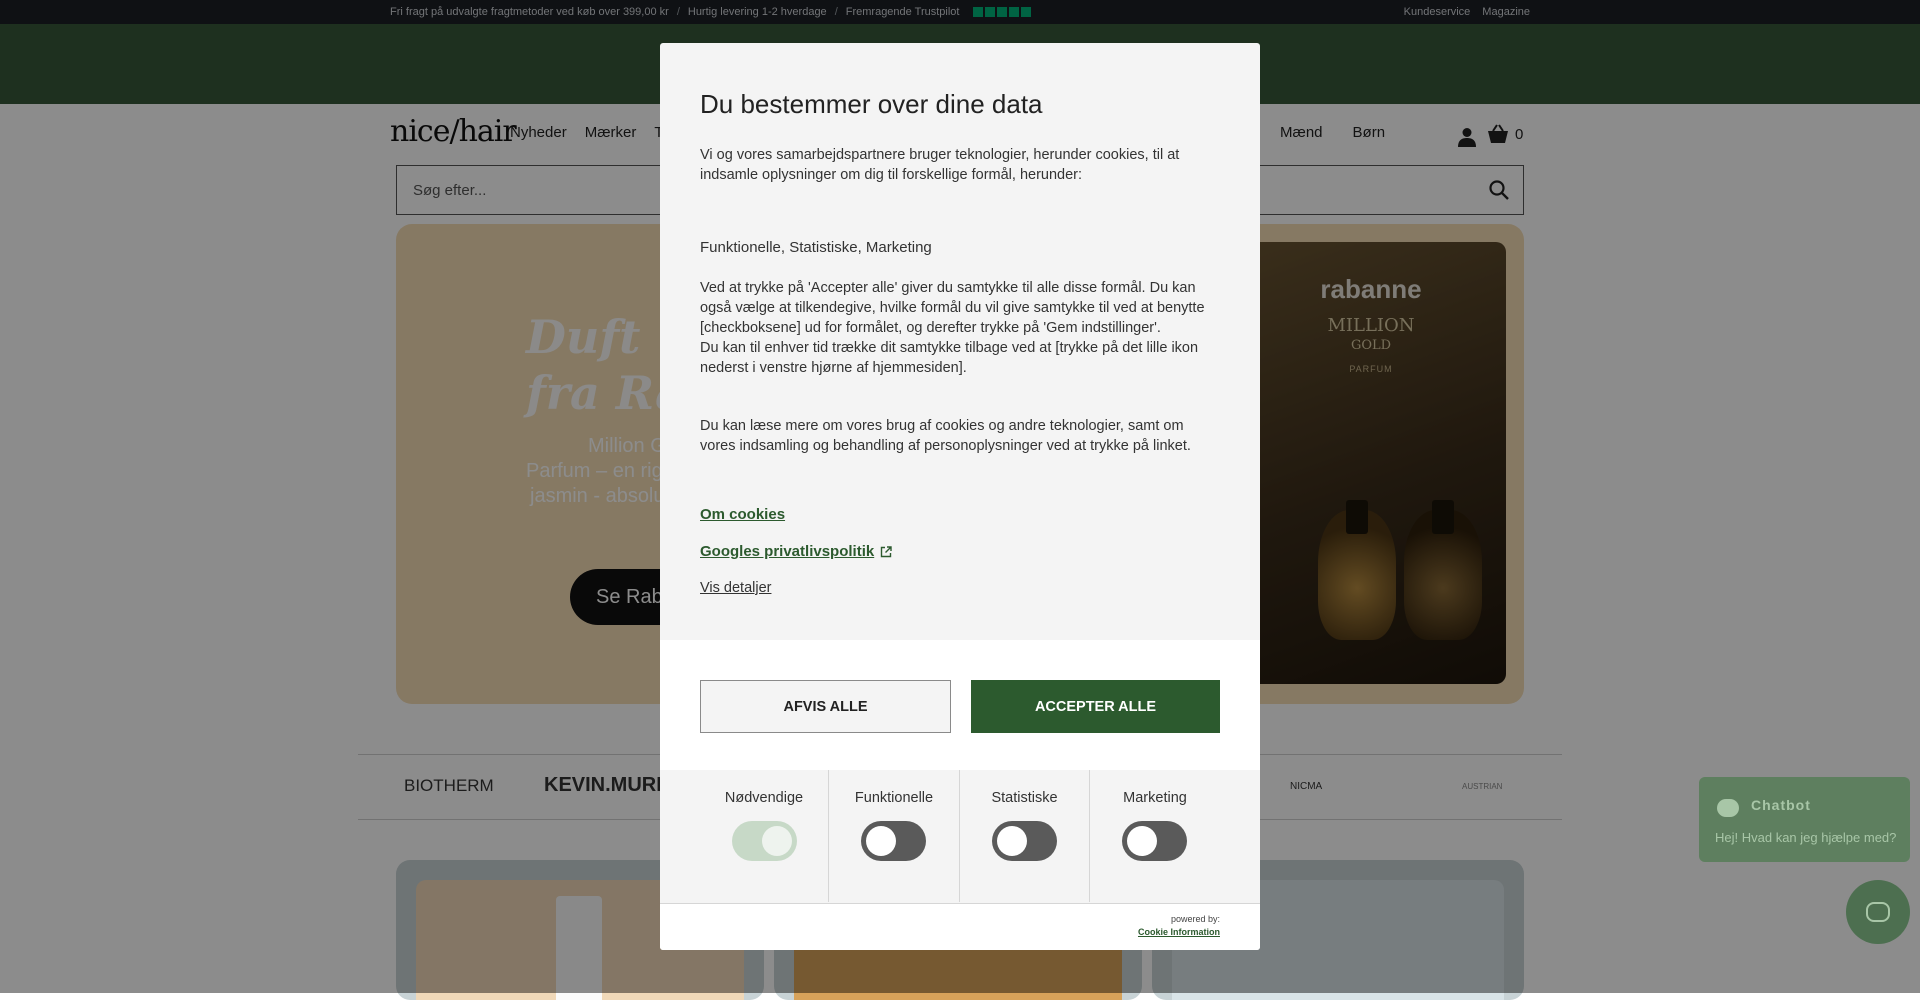  I want to click on consent-purposes: Funktionelle, Statistiske, Marketing, so click(816, 247).